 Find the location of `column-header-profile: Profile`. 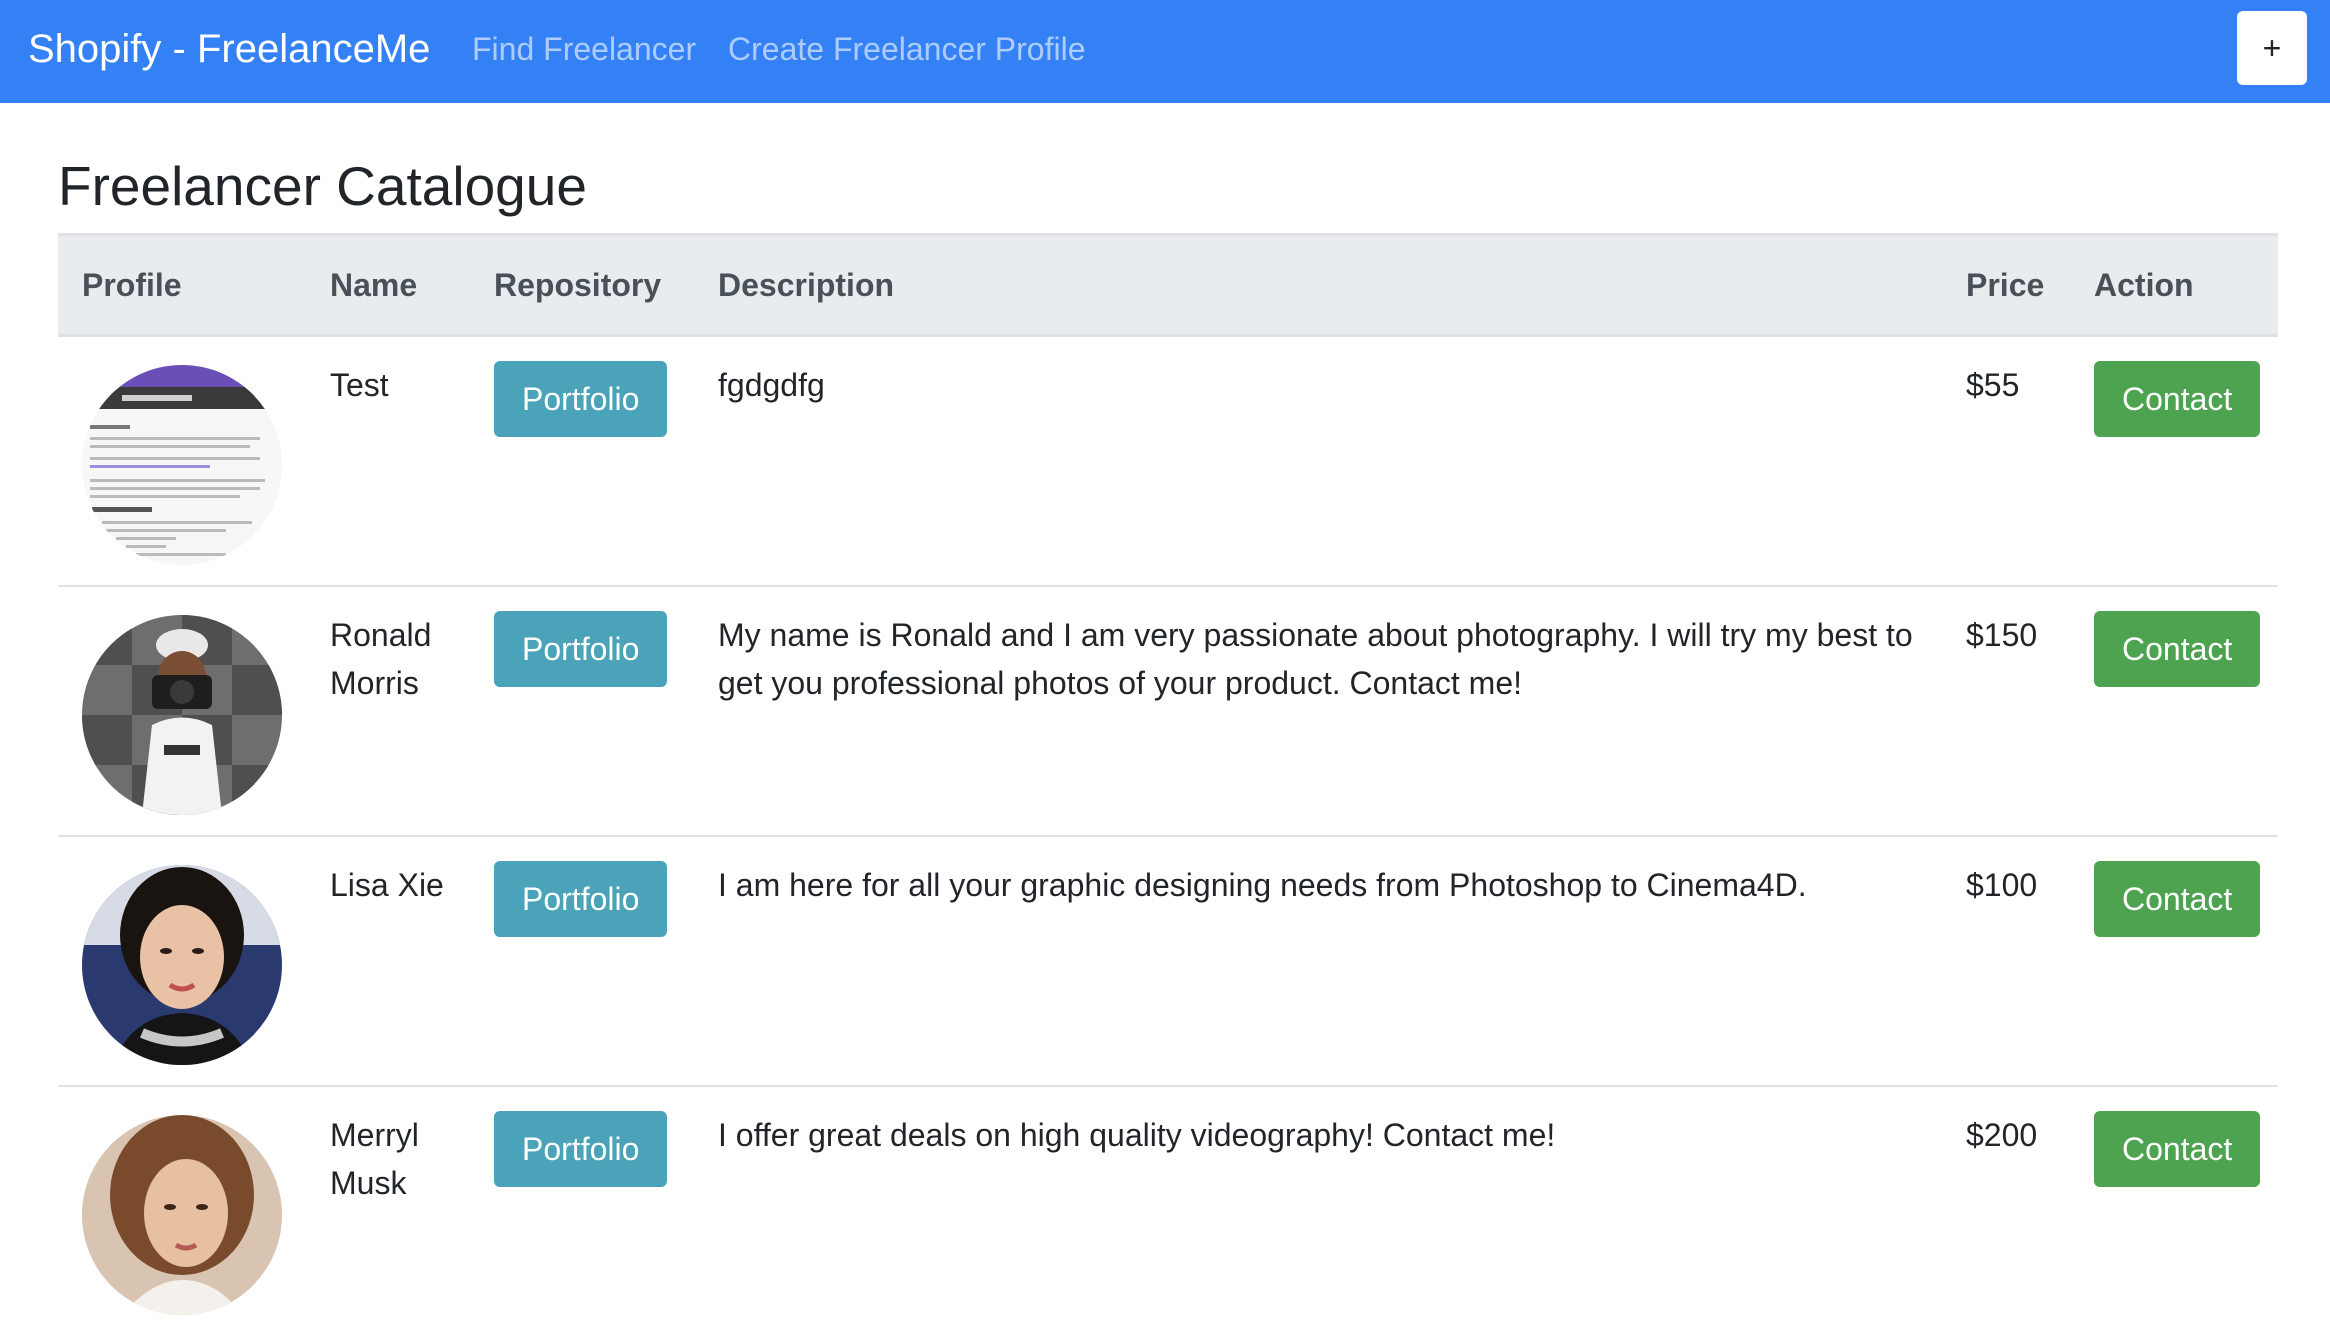

column-header-profile: Profile is located at coordinates (182, 285).